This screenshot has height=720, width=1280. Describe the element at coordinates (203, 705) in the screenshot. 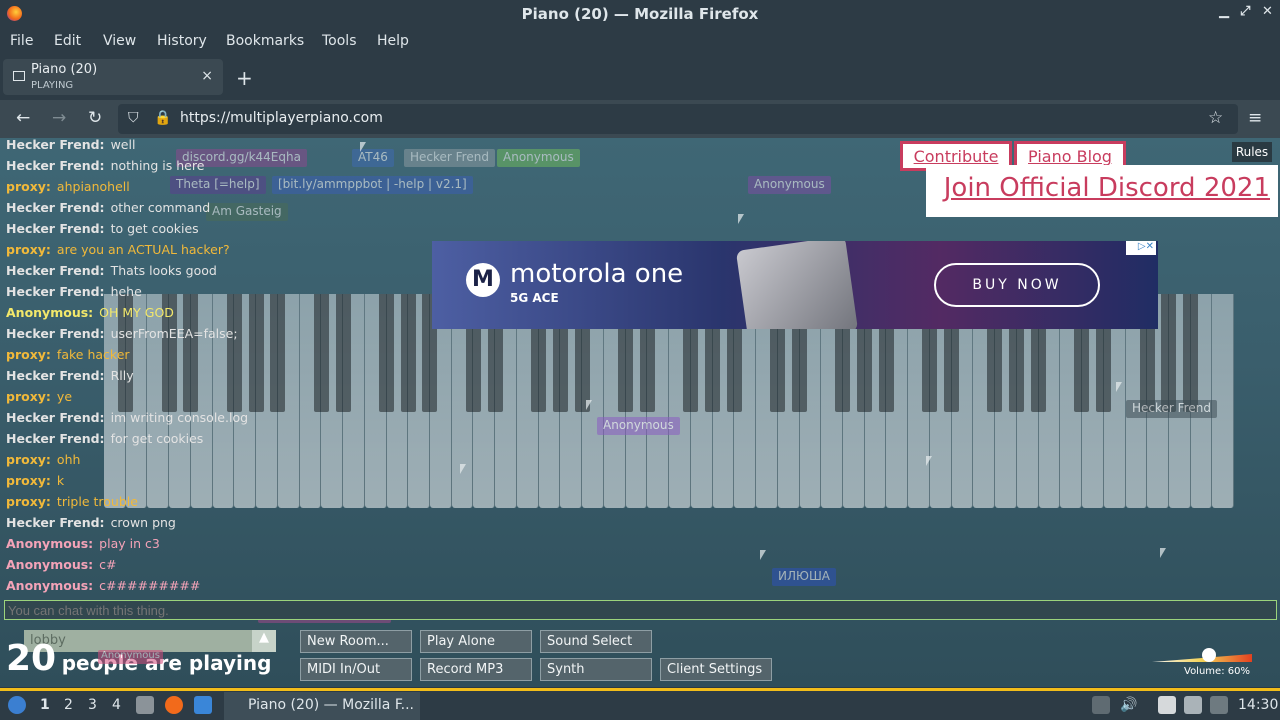

I see `terminal-icon` at that location.